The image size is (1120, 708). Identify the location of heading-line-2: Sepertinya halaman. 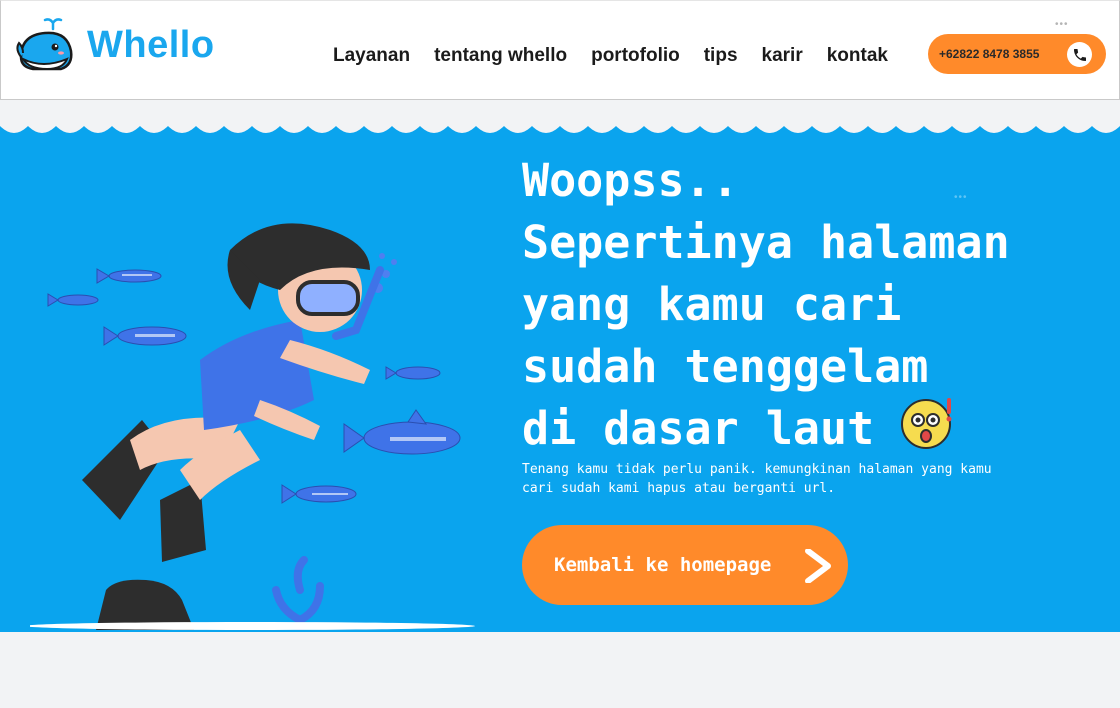
(766, 242).